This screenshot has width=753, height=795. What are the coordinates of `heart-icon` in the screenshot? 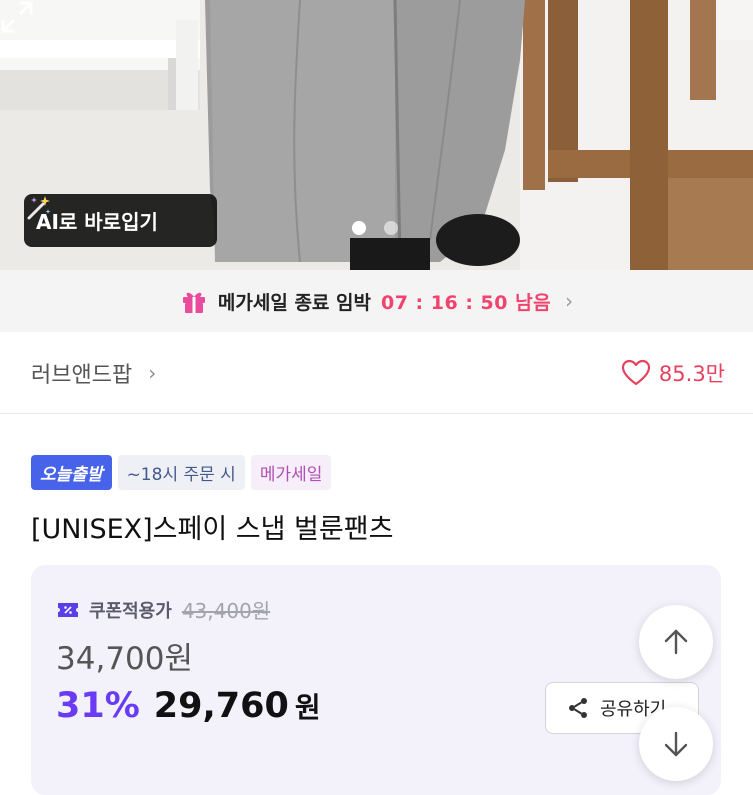 It's located at (636, 372).